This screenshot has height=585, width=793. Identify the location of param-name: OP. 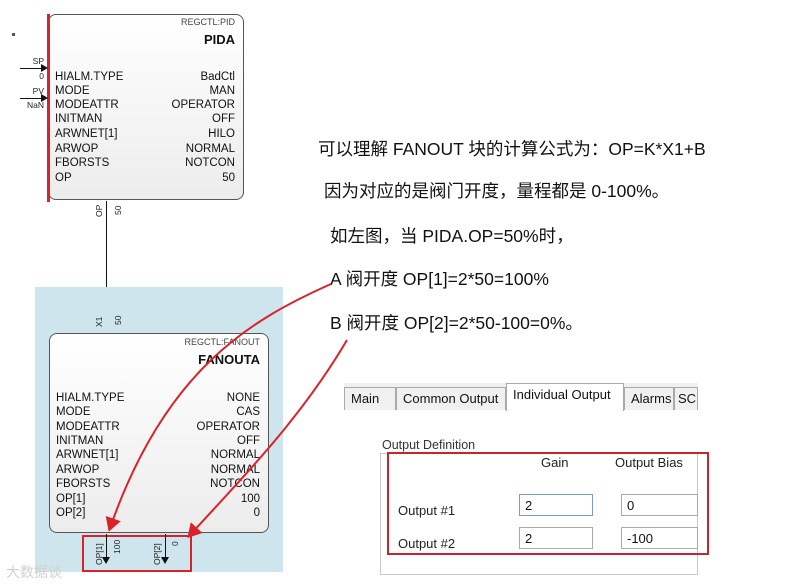
(63, 178).